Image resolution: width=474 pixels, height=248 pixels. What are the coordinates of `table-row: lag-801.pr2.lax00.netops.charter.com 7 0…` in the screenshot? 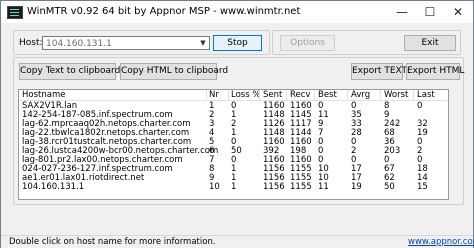 It's located at (233, 160).